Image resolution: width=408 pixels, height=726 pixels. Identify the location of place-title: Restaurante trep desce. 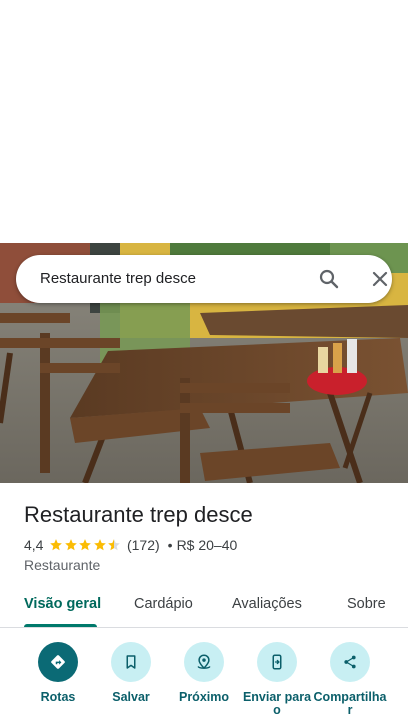
(138, 514).